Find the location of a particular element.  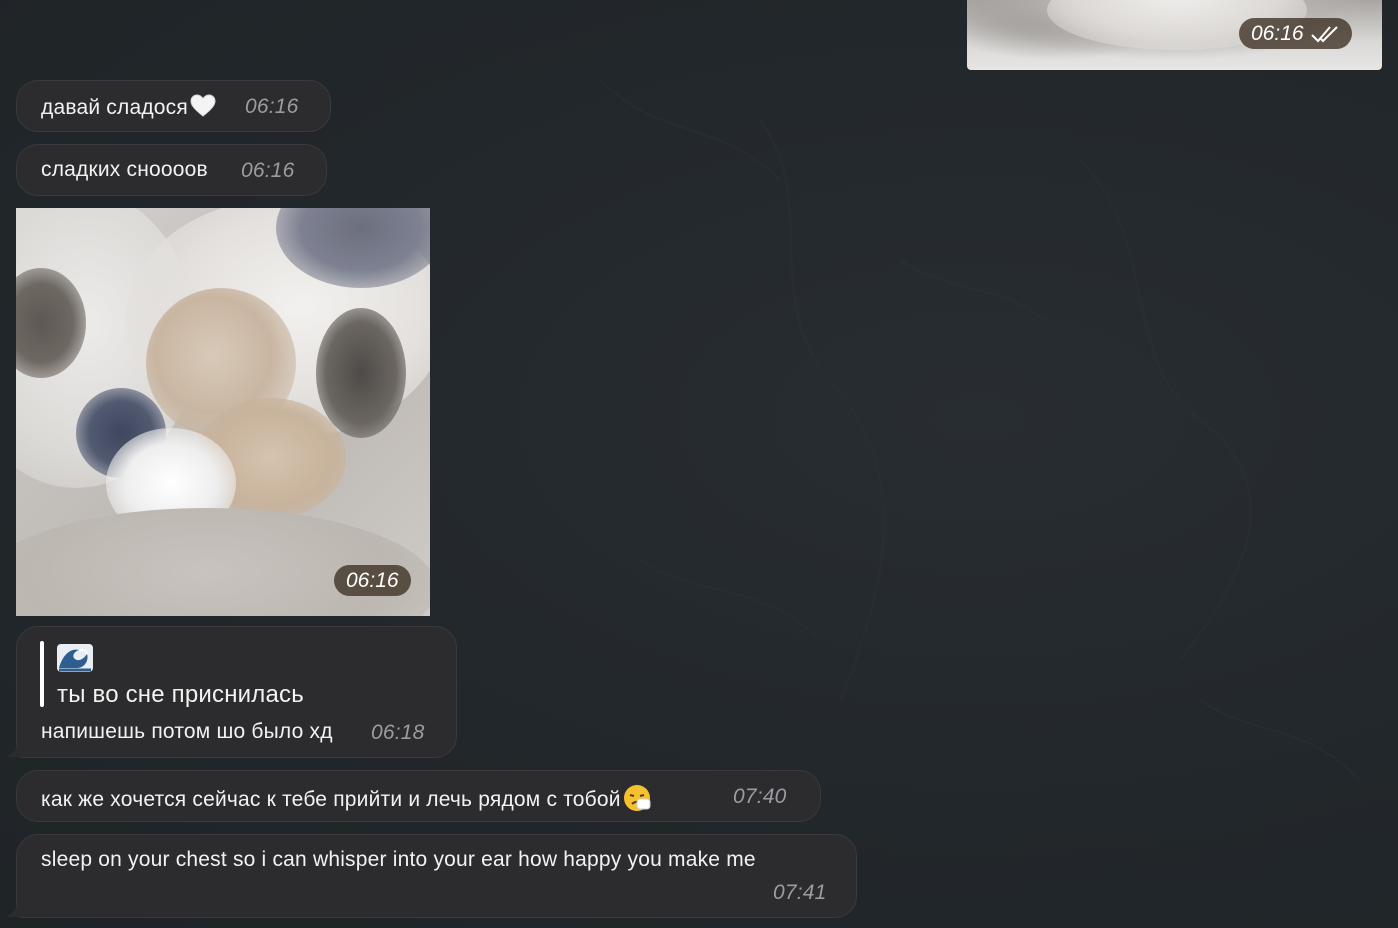

sneezing-face-icon is located at coordinates (637, 798).